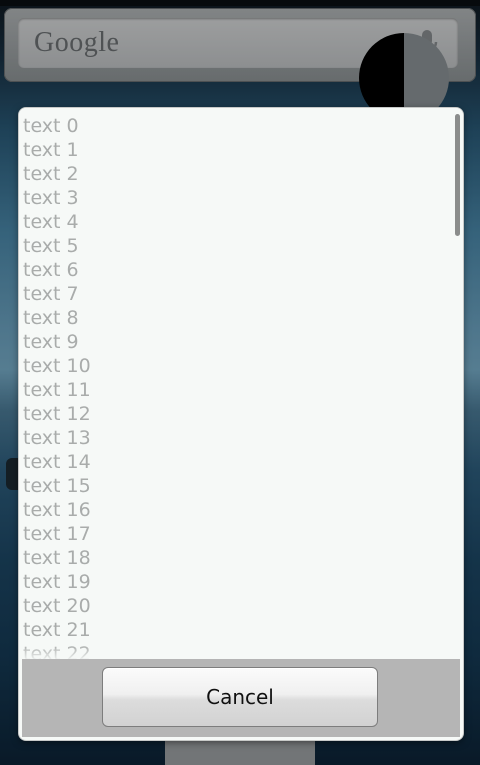  I want to click on list-item: text 6, so click(243, 270).